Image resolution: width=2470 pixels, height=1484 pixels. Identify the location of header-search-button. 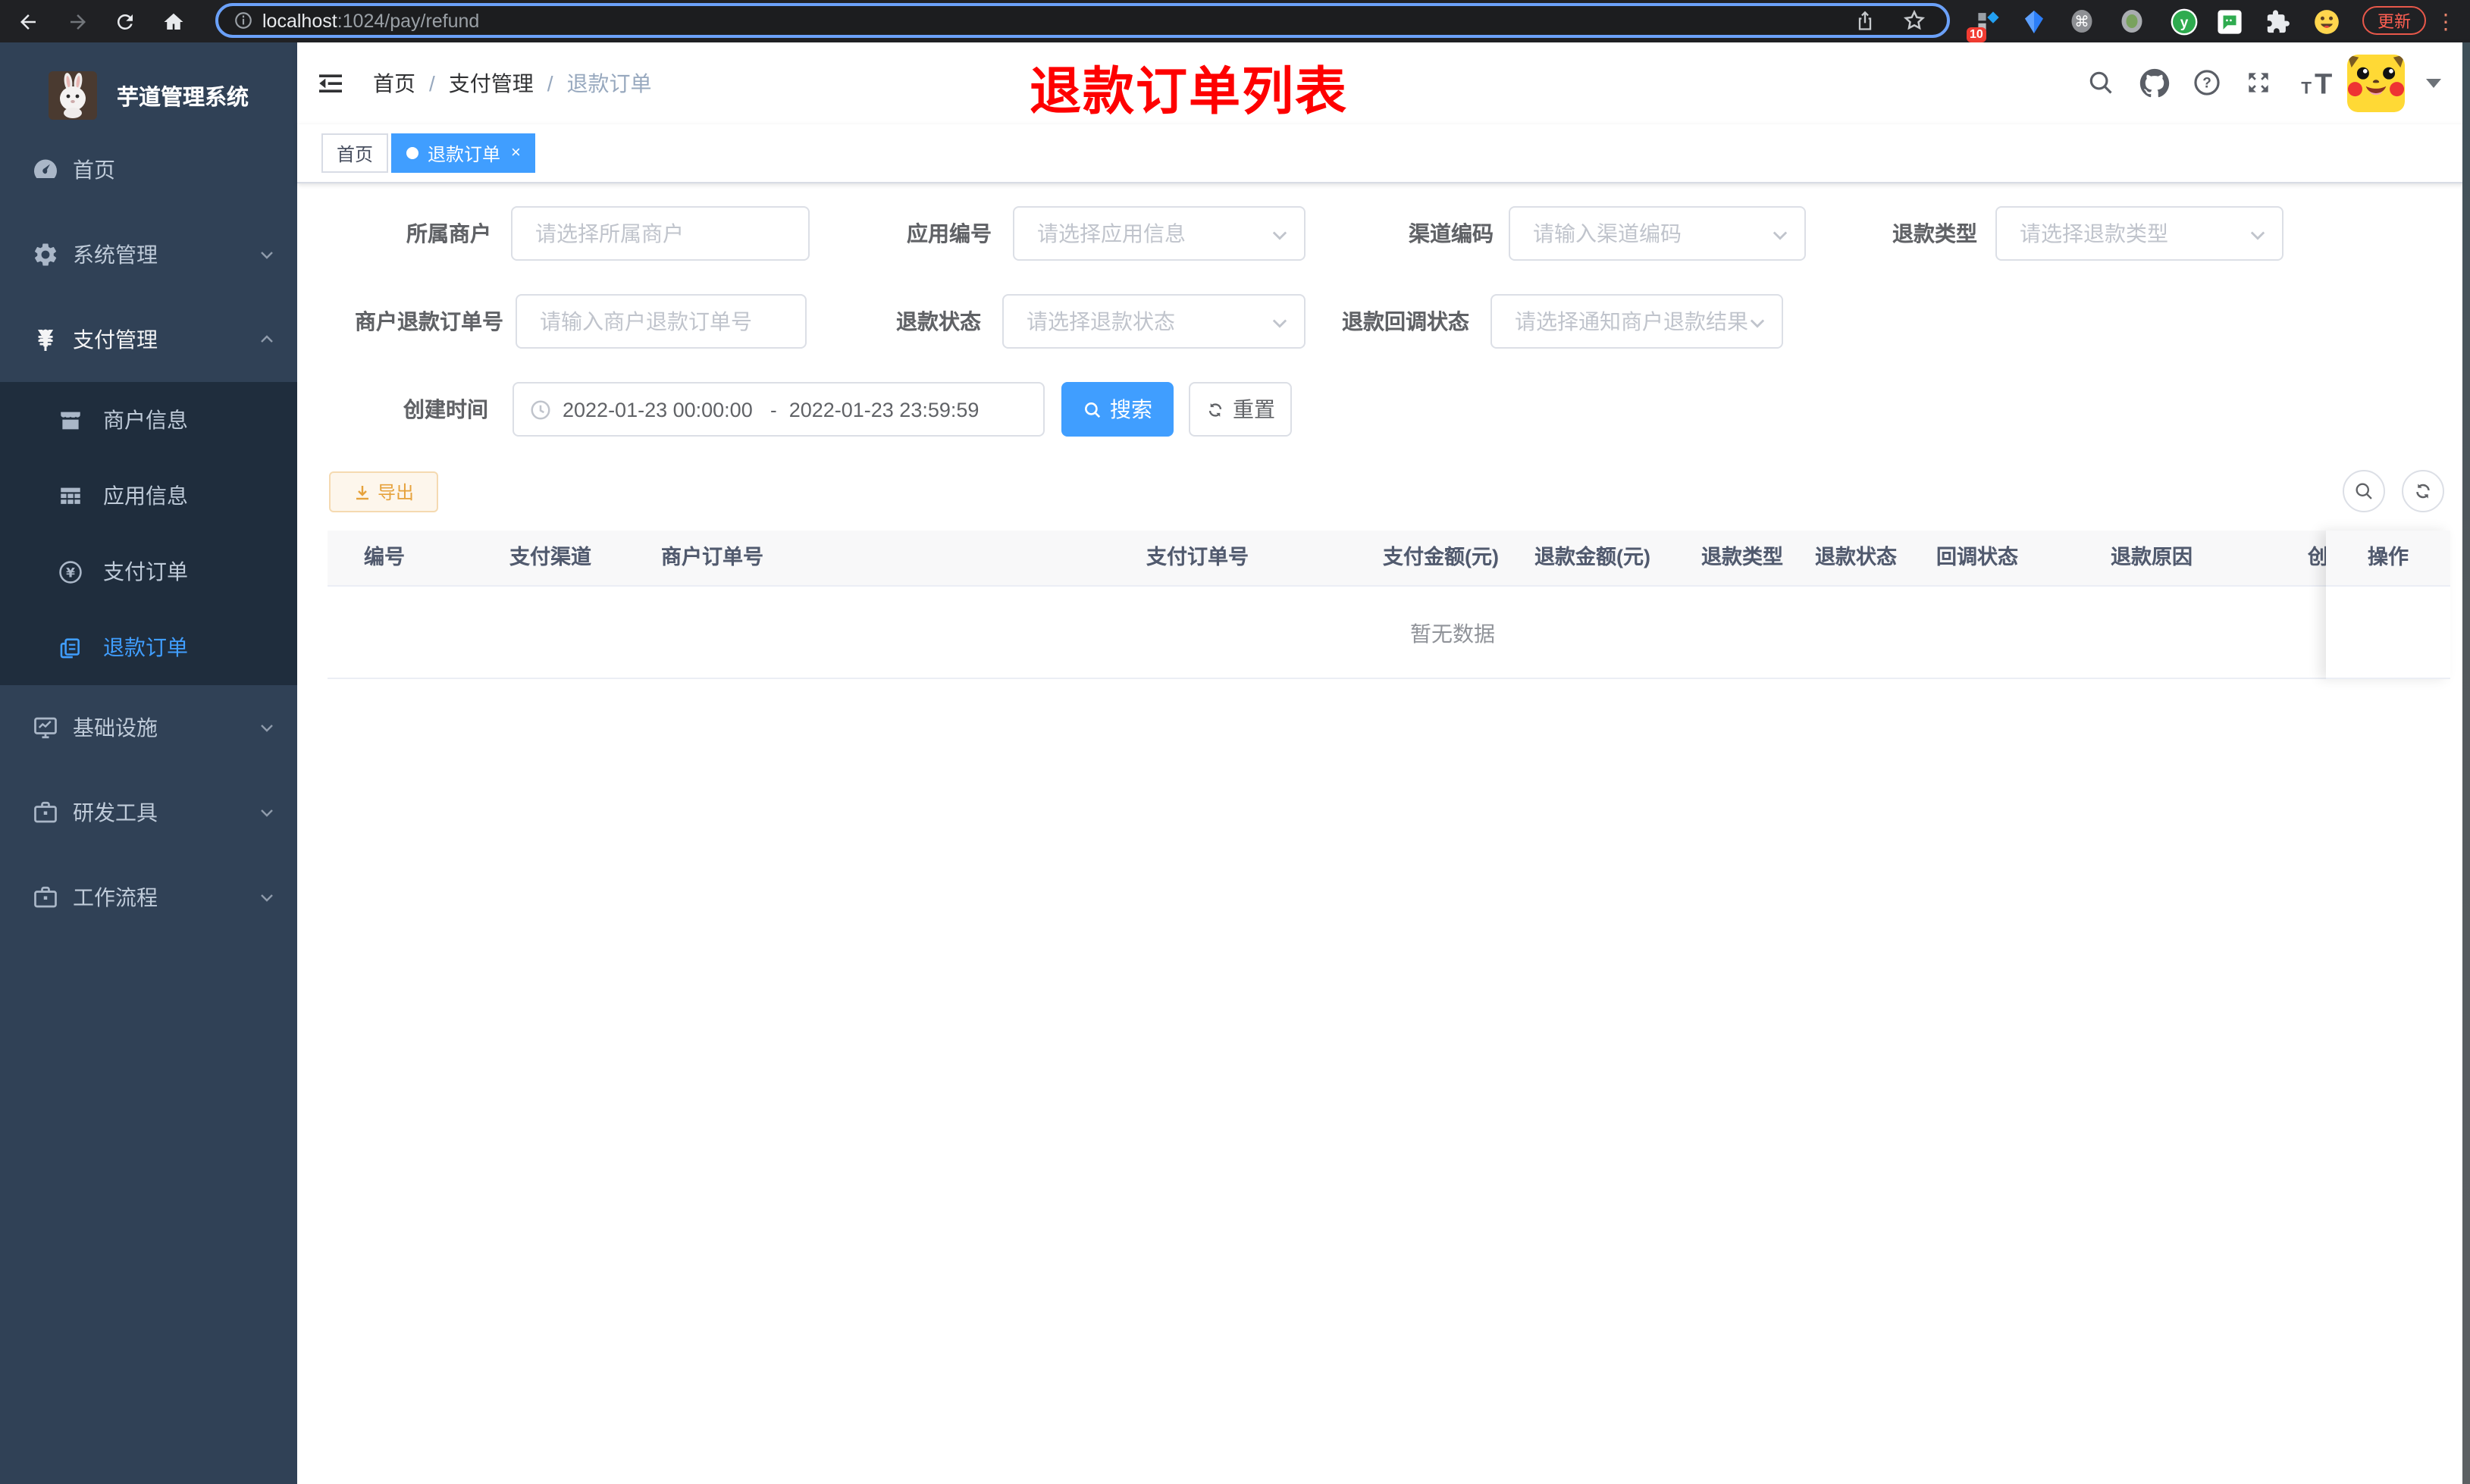
(2101, 83).